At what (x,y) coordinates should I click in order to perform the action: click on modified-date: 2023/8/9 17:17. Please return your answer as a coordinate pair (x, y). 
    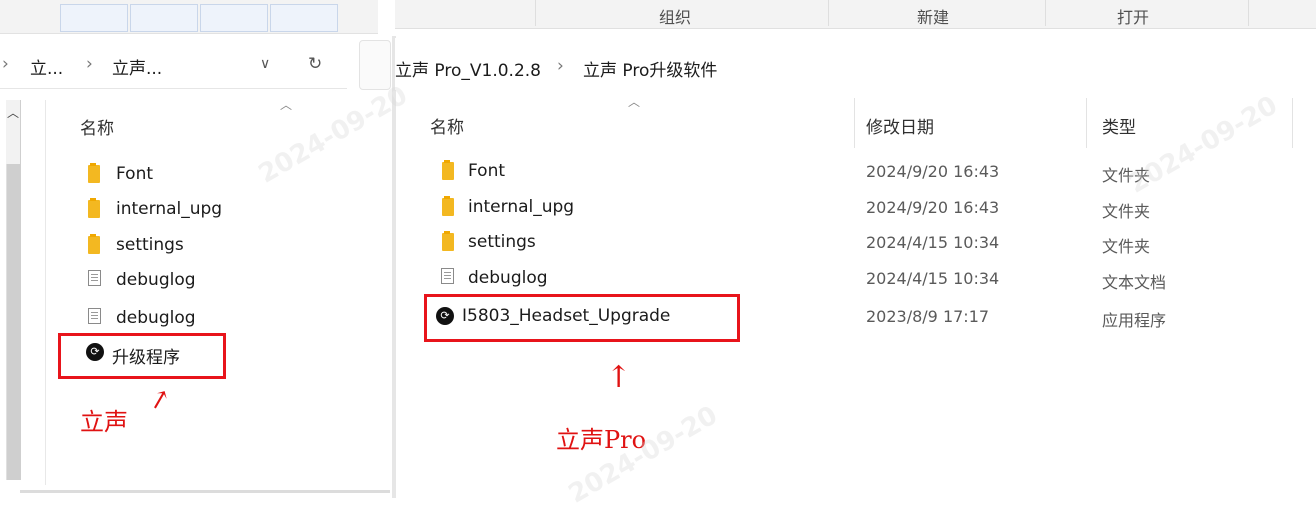
    Looking at the image, I should click on (928, 316).